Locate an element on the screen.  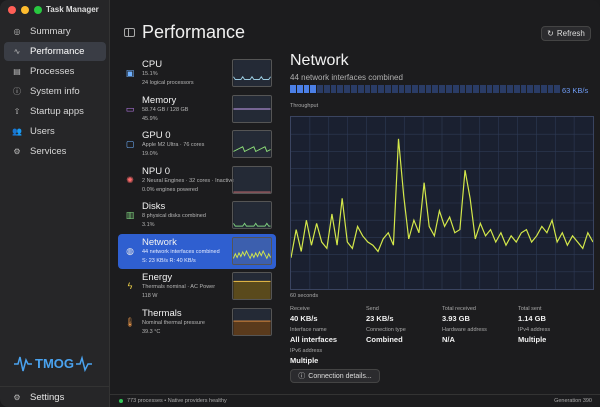
gpu-icon: ▢ is located at coordinates (130, 144).